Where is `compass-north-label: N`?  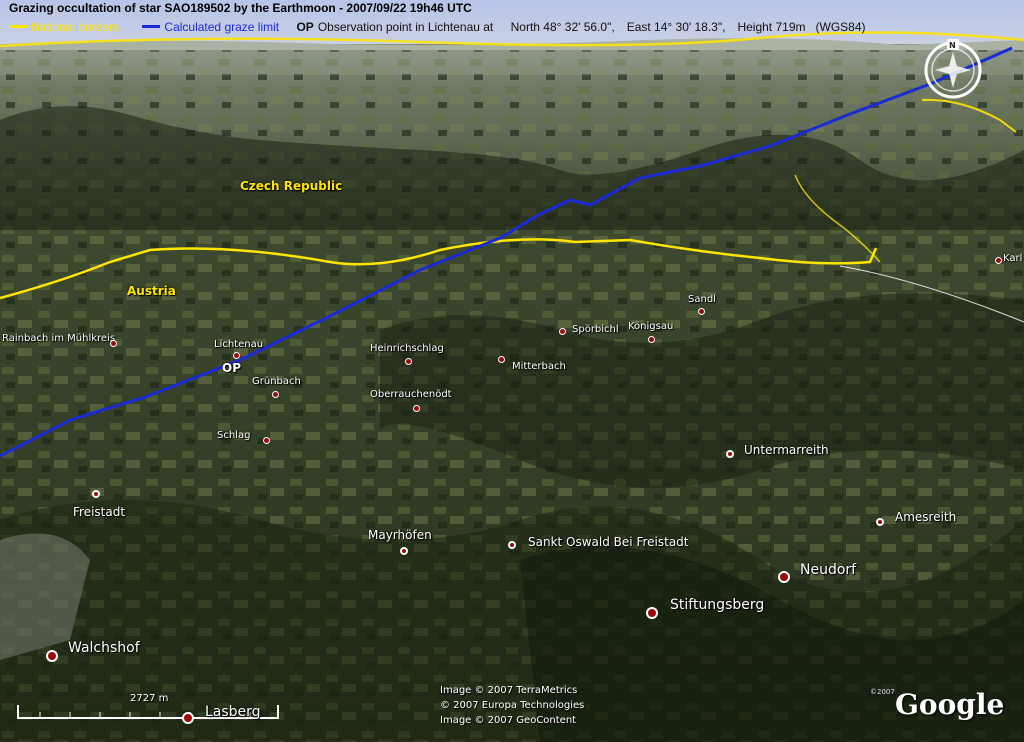 compass-north-label: N is located at coordinates (952, 45).